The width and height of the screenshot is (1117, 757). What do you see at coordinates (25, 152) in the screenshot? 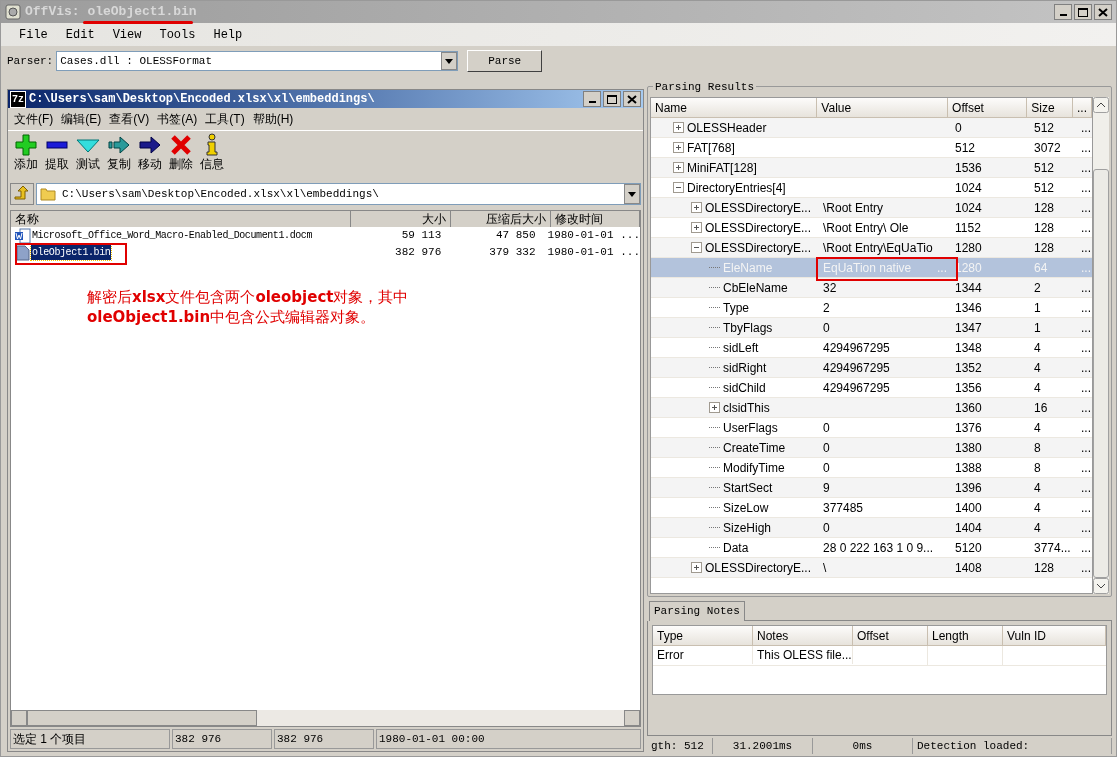
I see `toolbar-button: 添加` at bounding box center [25, 152].